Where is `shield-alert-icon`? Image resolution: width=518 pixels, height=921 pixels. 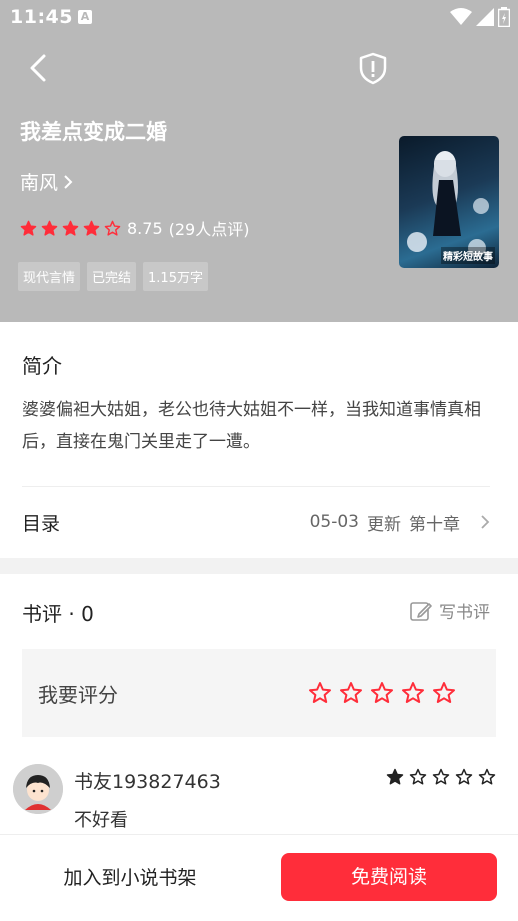 shield-alert-icon is located at coordinates (373, 68).